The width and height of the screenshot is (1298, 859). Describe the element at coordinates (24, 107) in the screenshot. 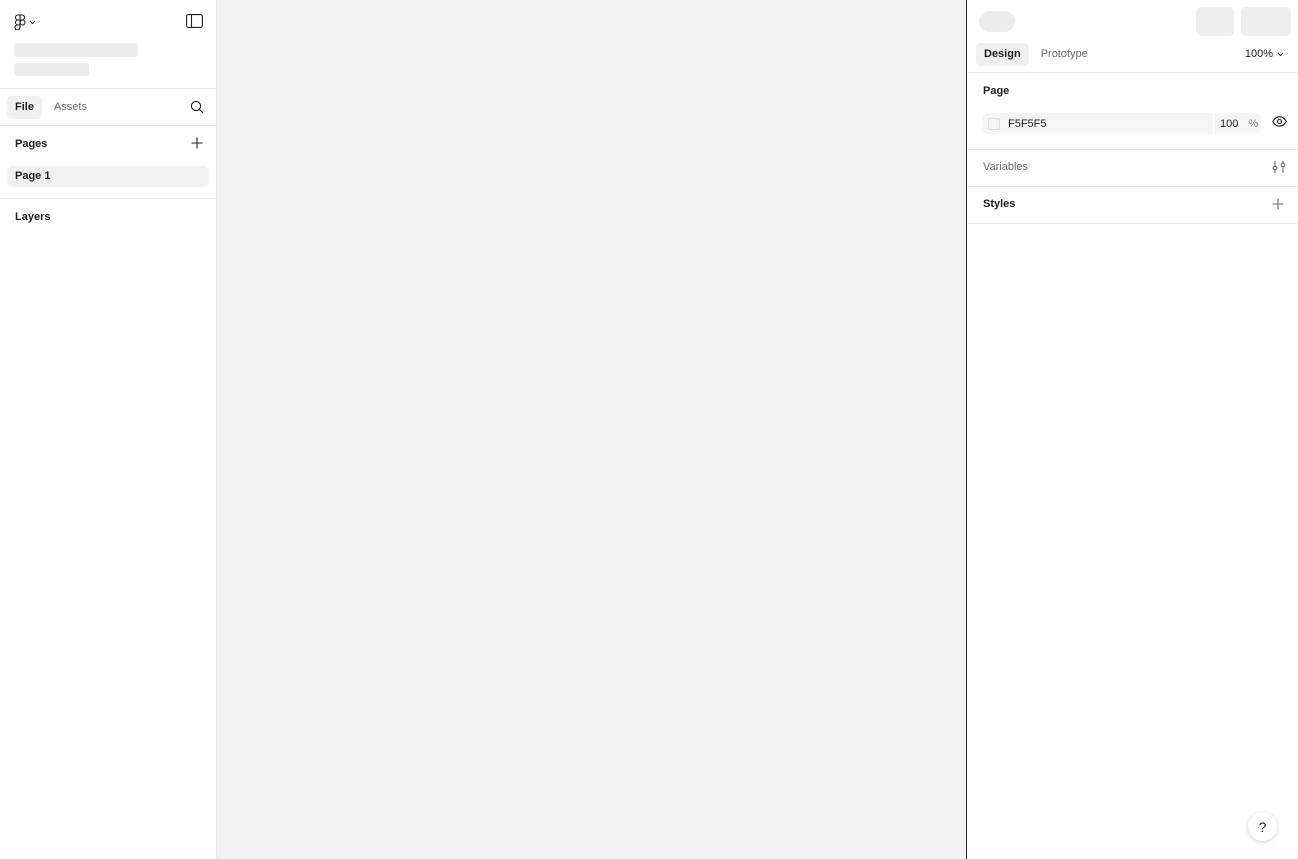

I see `tab-file: File` at that location.